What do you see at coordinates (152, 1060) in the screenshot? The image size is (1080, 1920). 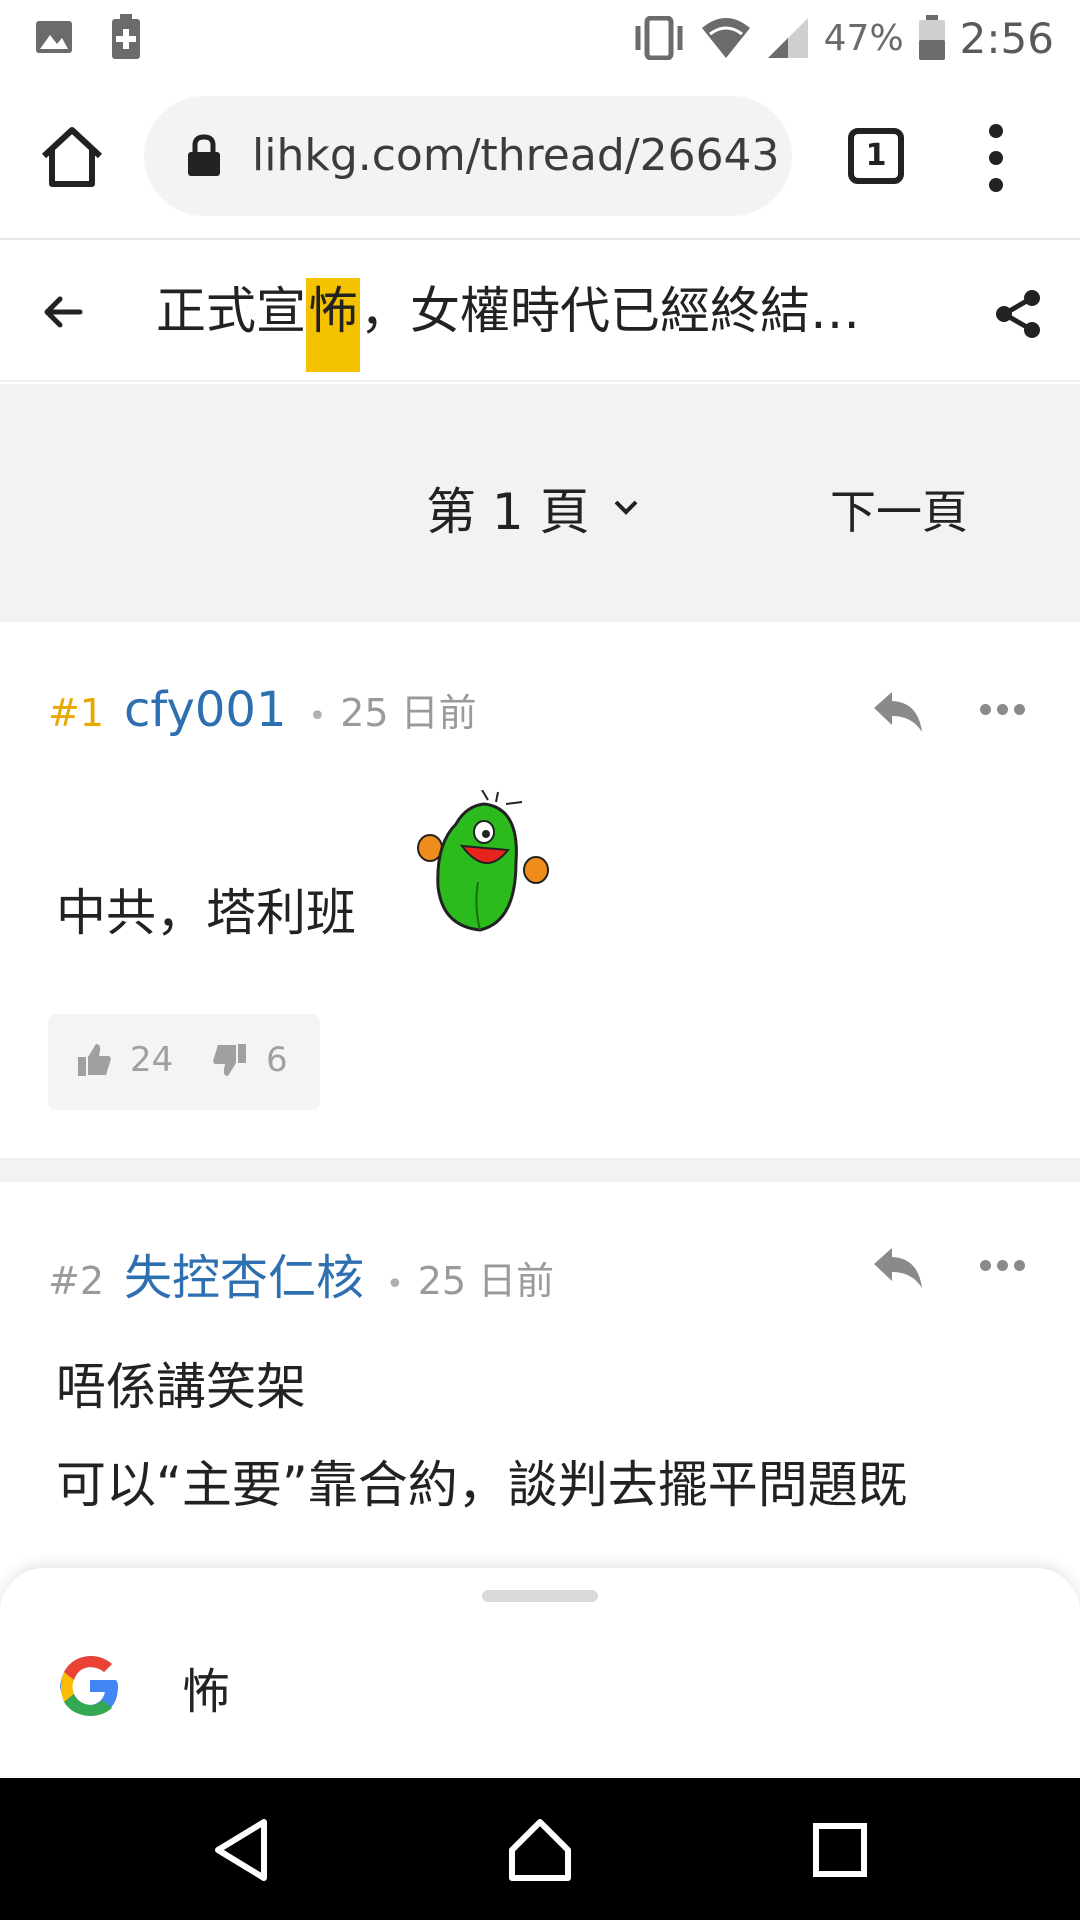 I see `like-count: 24` at bounding box center [152, 1060].